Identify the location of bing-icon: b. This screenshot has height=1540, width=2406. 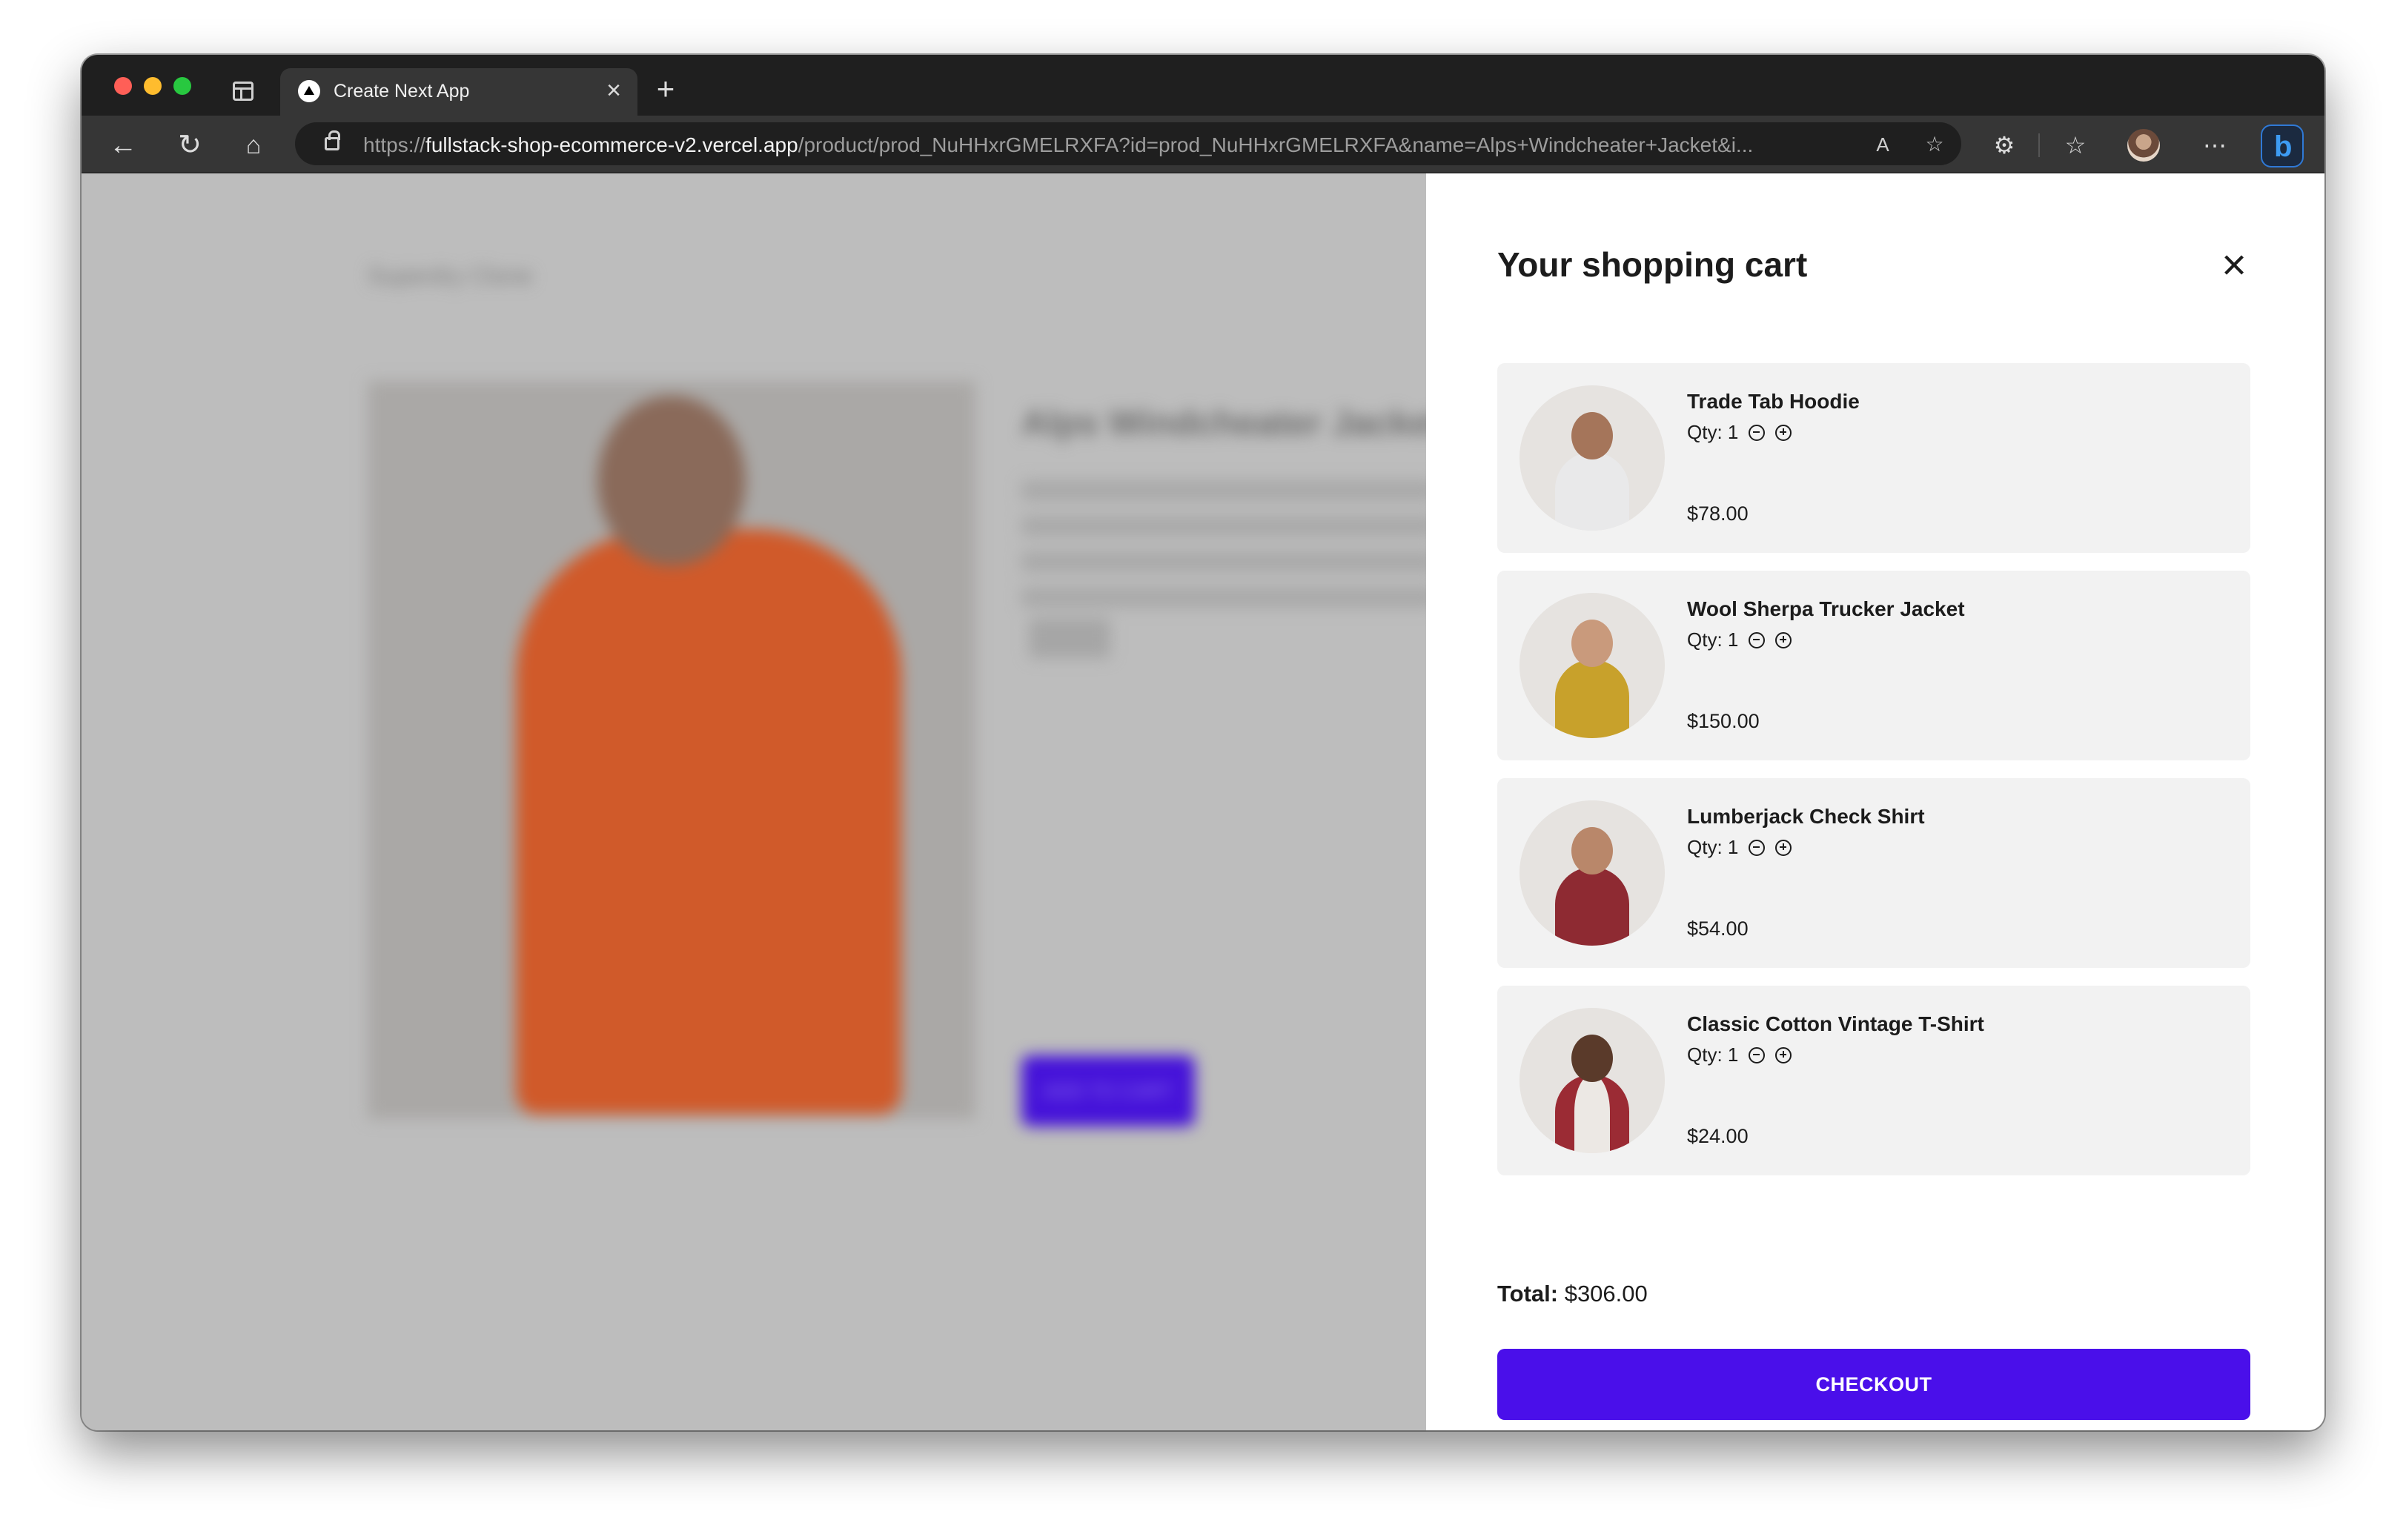
(2283, 146).